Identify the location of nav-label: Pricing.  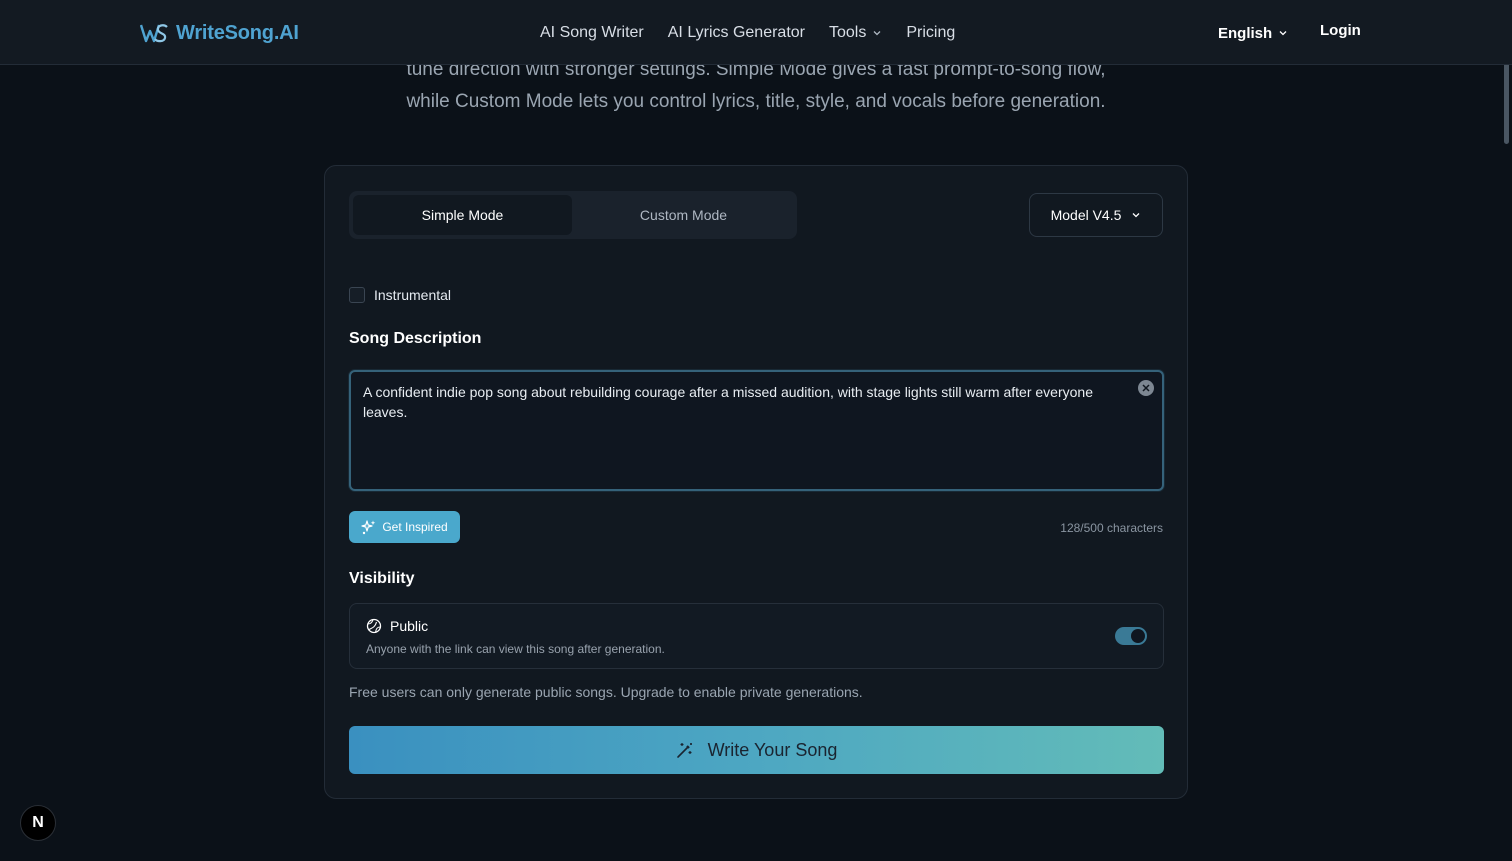
(931, 32).